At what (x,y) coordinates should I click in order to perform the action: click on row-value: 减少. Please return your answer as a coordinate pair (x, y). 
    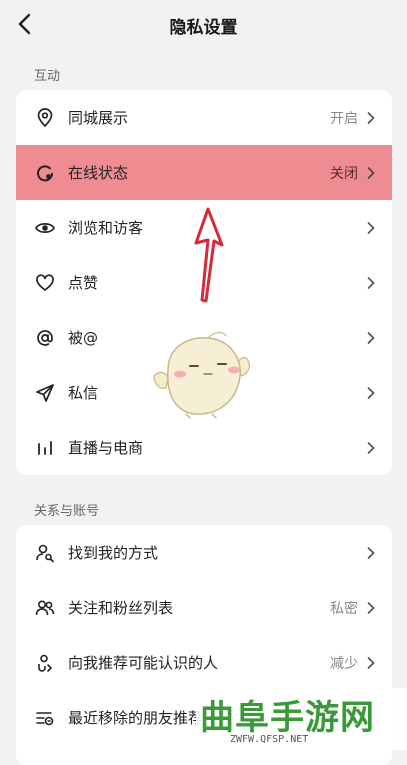
    Looking at the image, I should click on (344, 663).